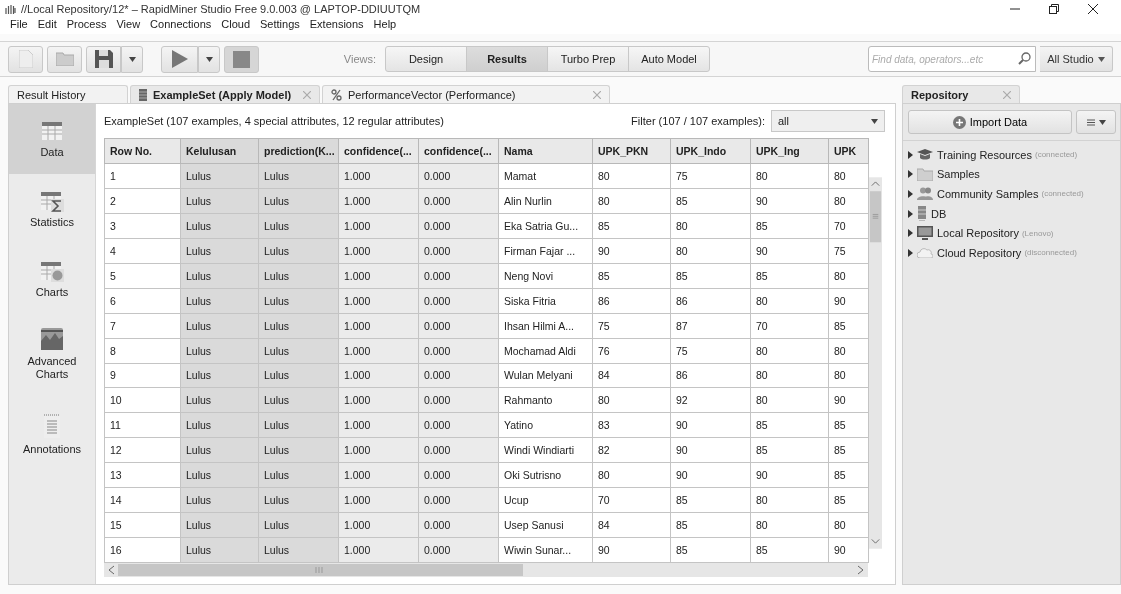 The image size is (1121, 594). Describe the element at coordinates (1024, 58) in the screenshot. I see `search-icon` at that location.